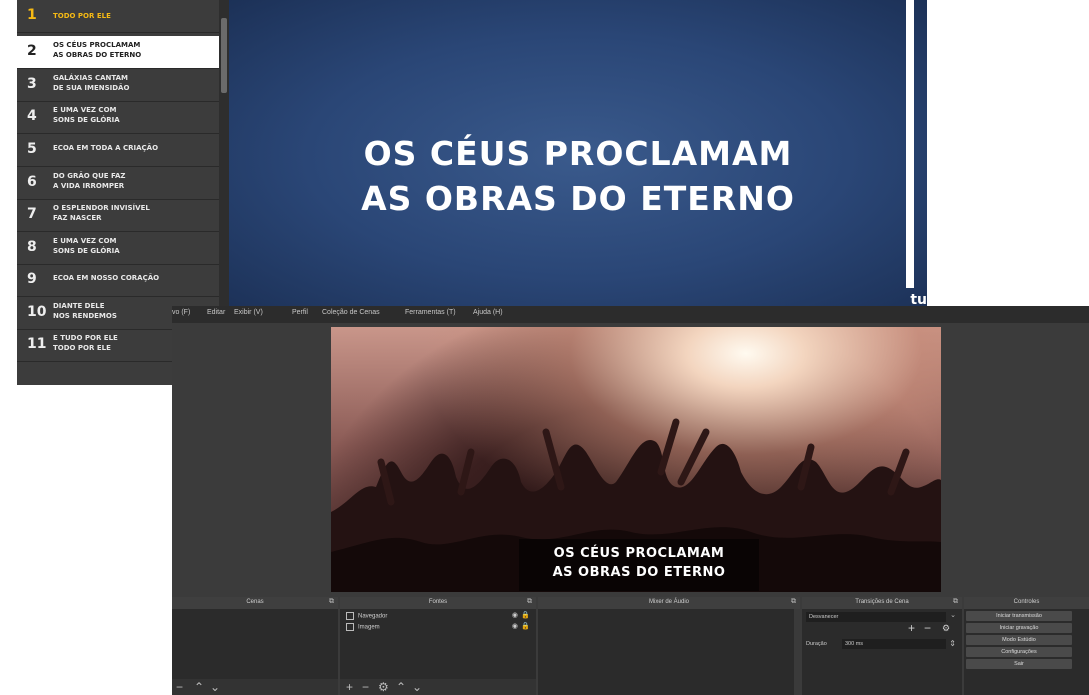 The image size is (1089, 695). I want to click on lyric-item-9: 9 ECOA EM NOSSO CORAÇÃO, so click(123, 280).